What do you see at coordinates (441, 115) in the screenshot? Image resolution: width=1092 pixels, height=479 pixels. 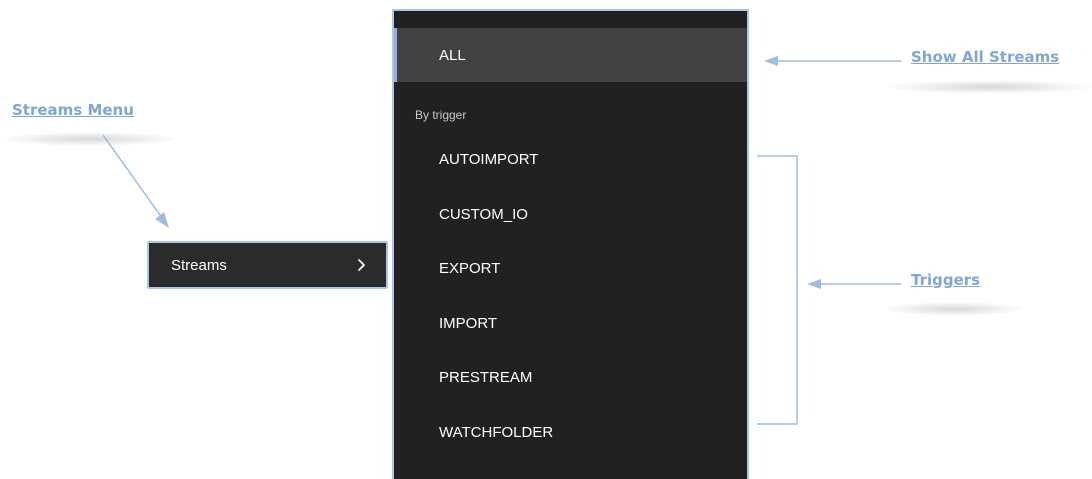 I see `section-header-by-trigger: By trigger` at bounding box center [441, 115].